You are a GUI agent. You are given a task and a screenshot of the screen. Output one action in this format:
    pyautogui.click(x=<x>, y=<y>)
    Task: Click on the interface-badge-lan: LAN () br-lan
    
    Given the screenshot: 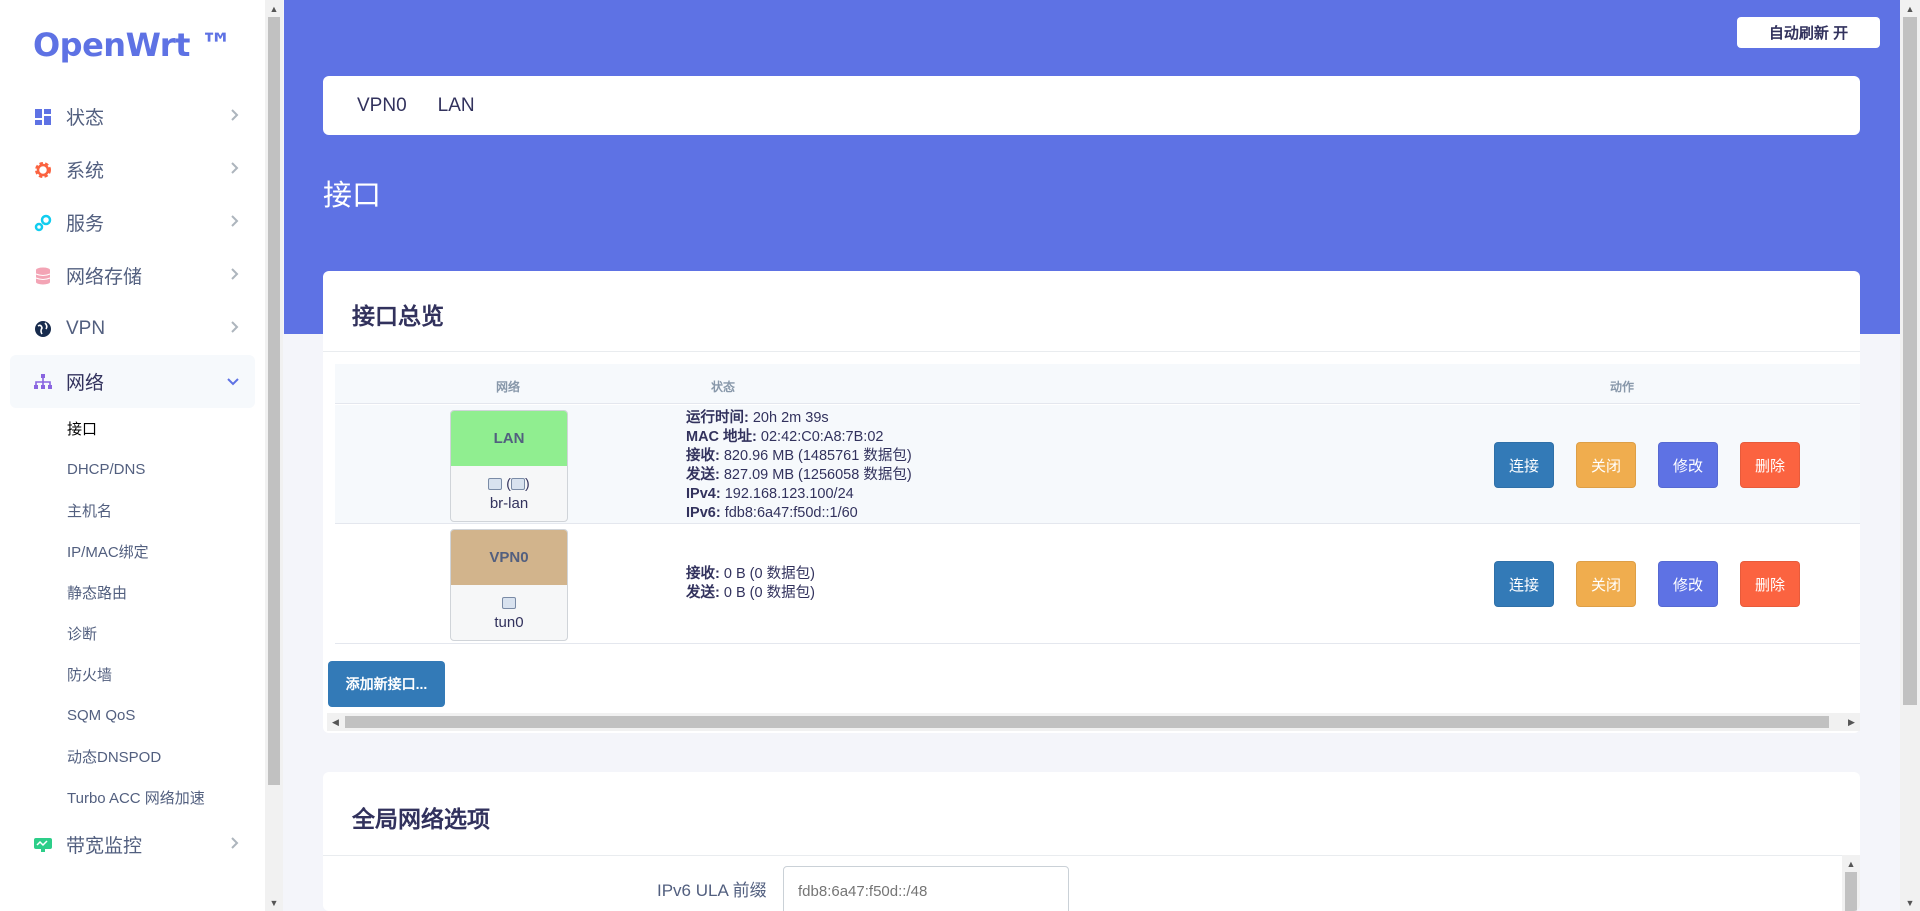 What is the action you would take?
    pyautogui.click(x=509, y=466)
    